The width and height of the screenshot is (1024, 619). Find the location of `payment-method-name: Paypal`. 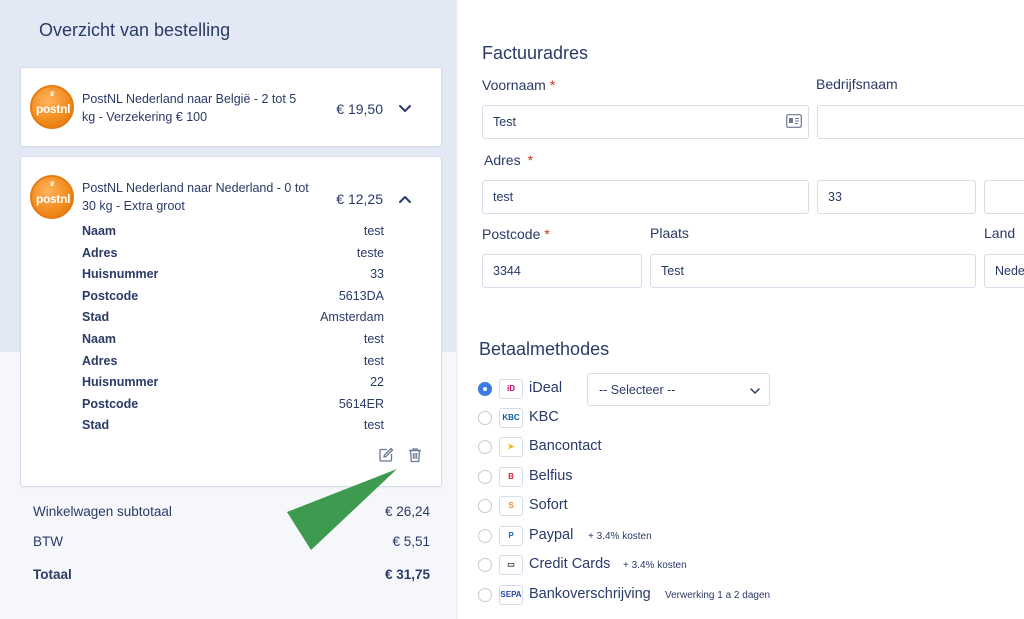

payment-method-name: Paypal is located at coordinates (551, 535).